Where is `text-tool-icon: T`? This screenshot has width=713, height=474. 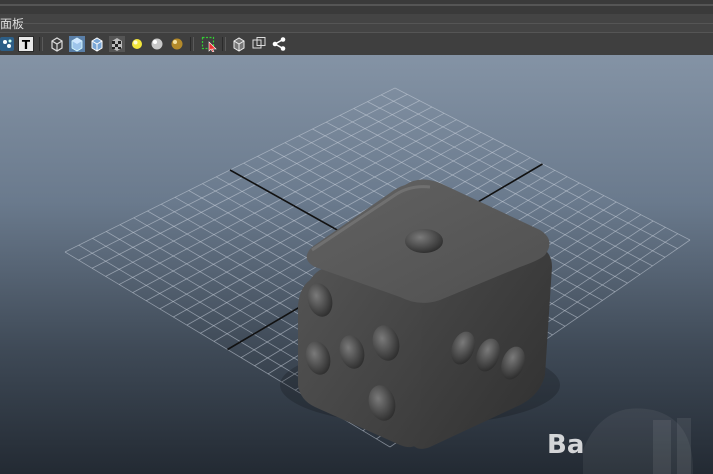
text-tool-icon: T is located at coordinates (26, 44).